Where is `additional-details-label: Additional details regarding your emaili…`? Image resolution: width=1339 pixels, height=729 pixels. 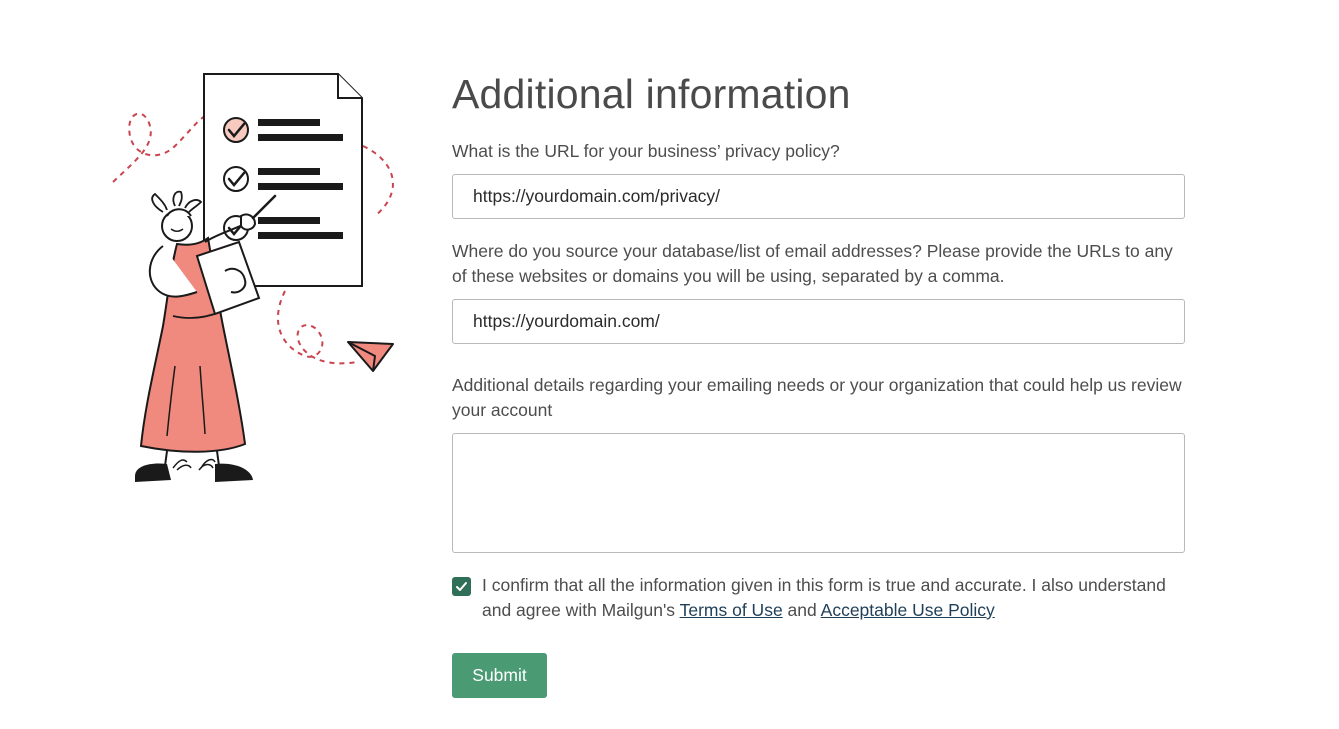 additional-details-label: Additional details regarding your emaili… is located at coordinates (817, 397).